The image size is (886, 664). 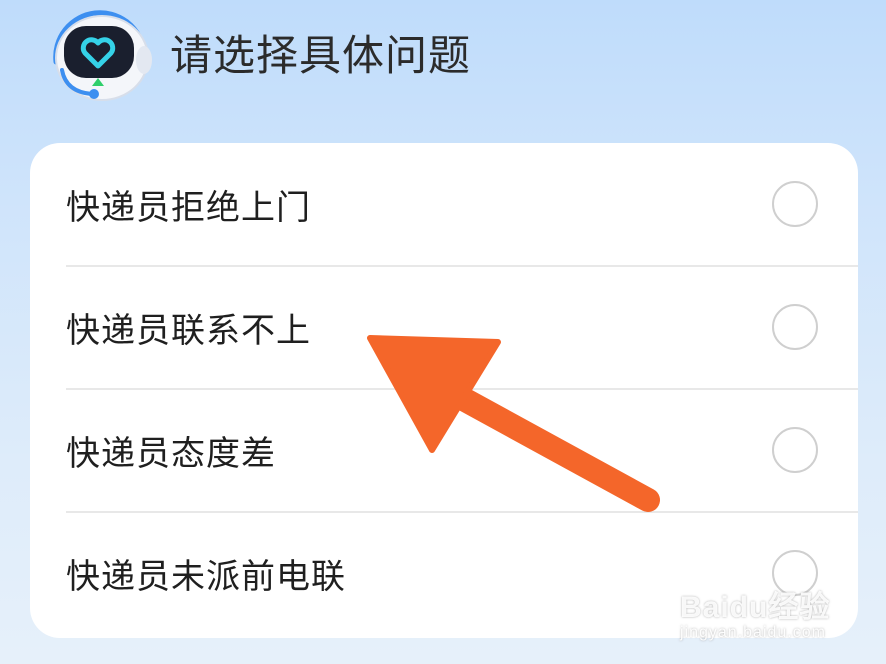 I want to click on option-label: 快递员态度差, so click(x=171, y=453).